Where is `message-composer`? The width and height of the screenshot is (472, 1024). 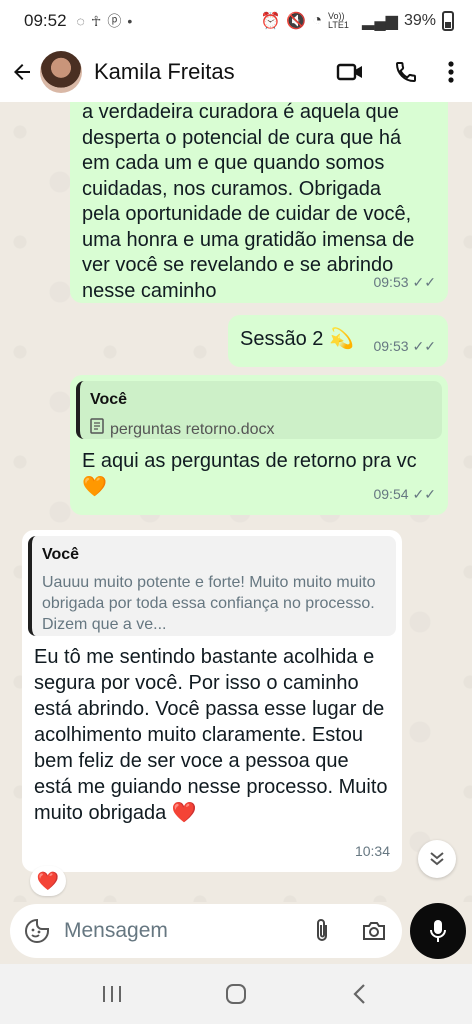
message-composer is located at coordinates (206, 931).